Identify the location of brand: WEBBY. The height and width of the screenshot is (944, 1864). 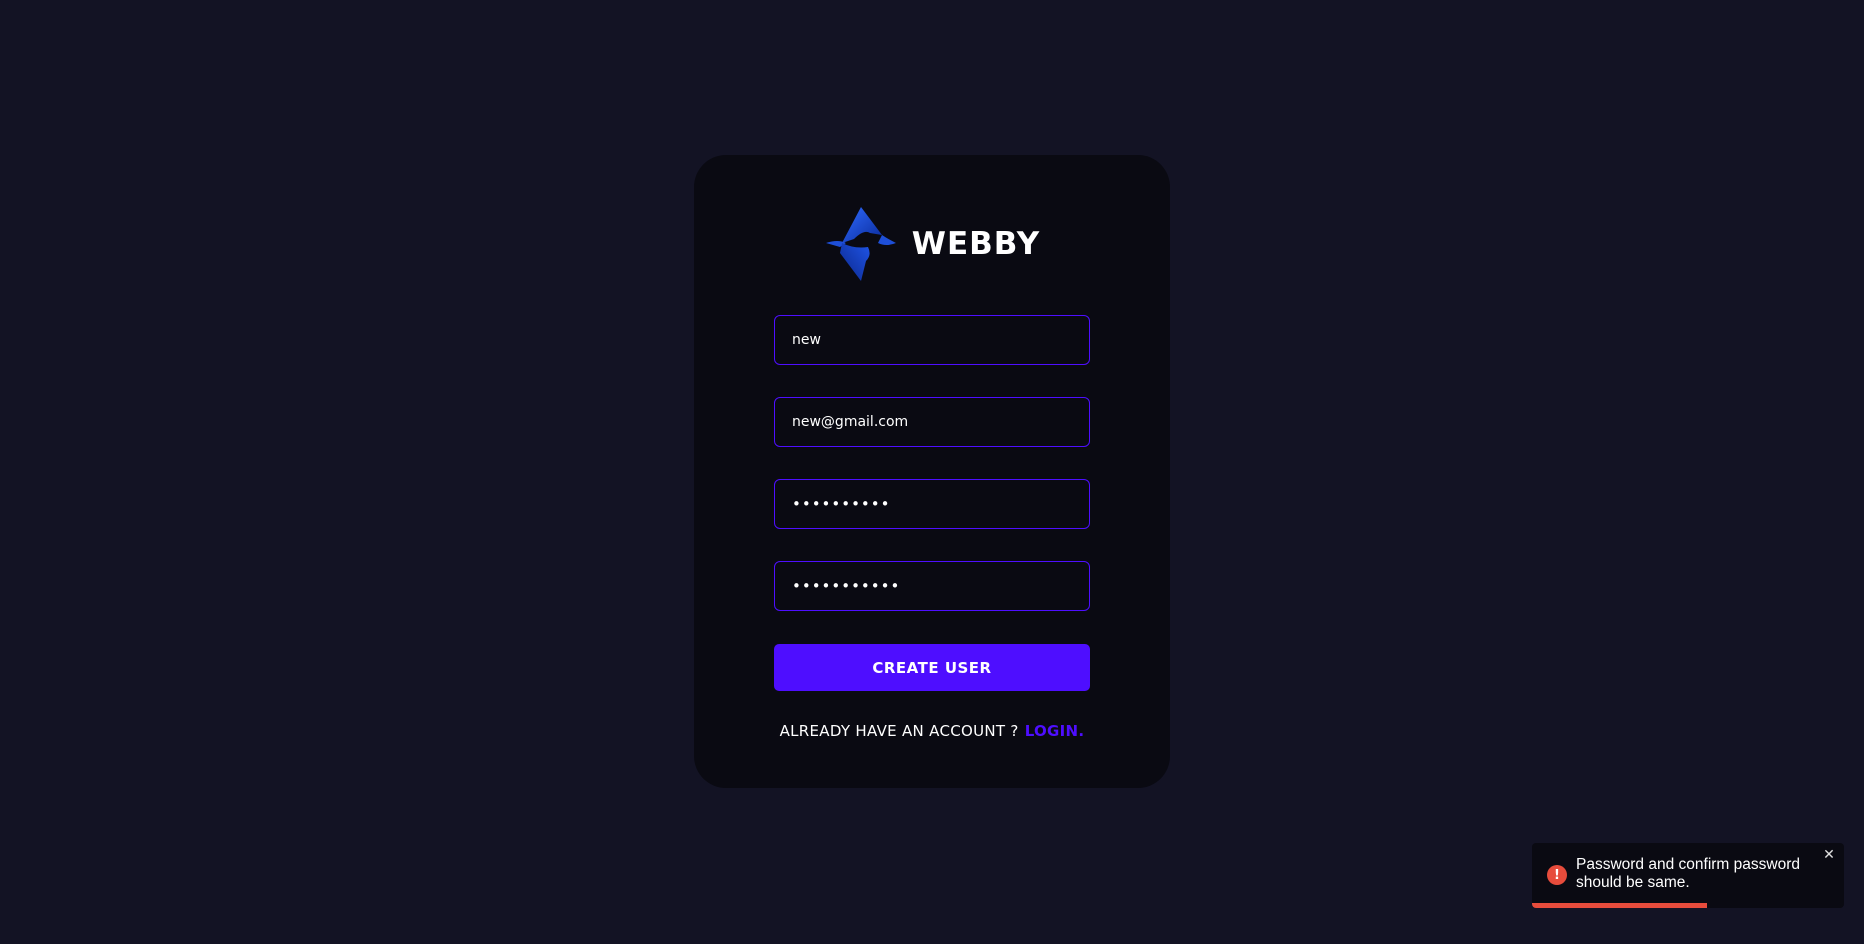
(932, 244).